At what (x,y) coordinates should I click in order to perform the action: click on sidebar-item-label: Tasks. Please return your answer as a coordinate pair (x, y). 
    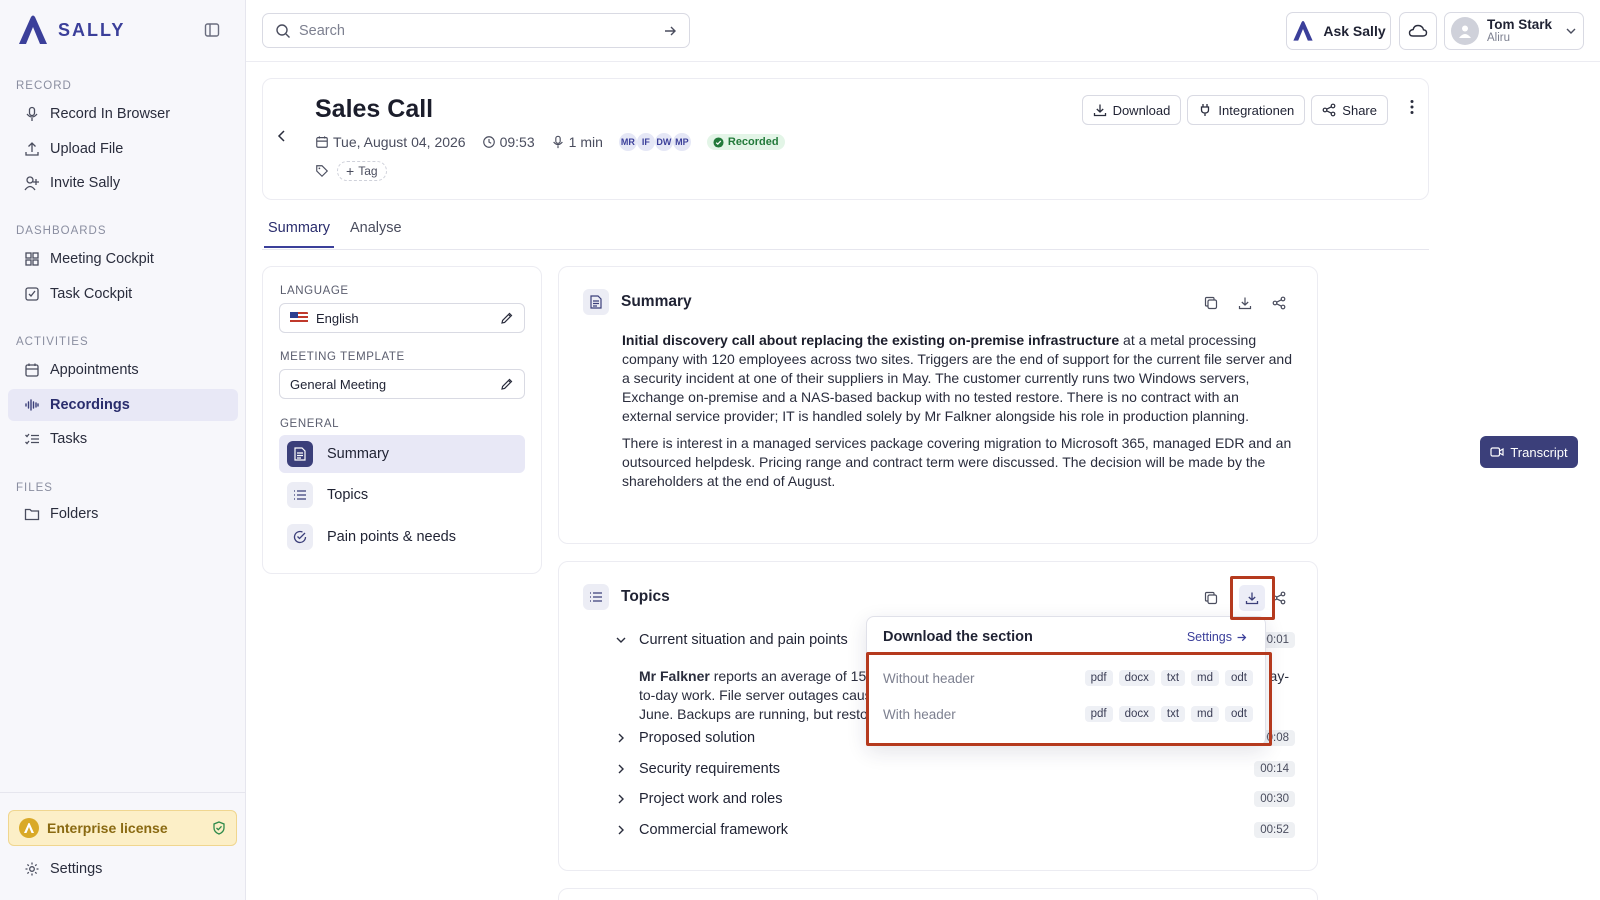
    Looking at the image, I should click on (69, 439).